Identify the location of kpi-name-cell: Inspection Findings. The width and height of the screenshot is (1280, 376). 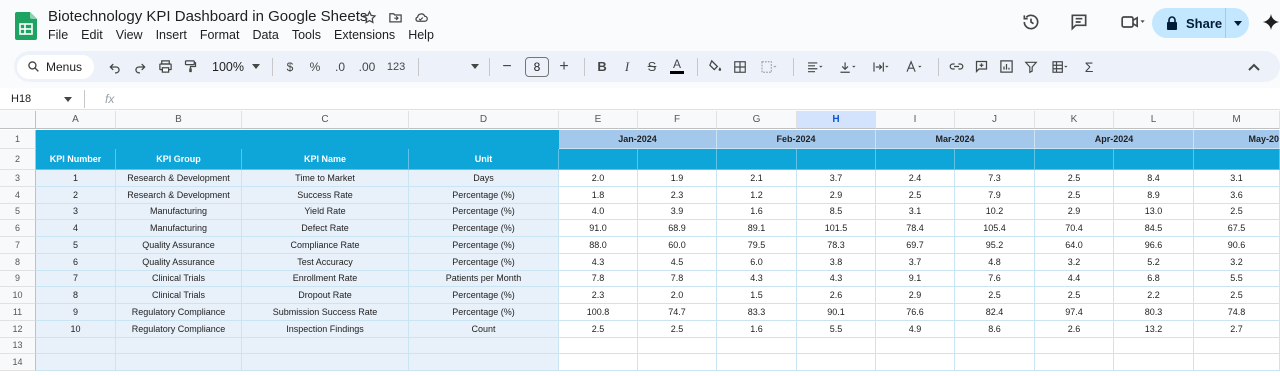
(325, 329).